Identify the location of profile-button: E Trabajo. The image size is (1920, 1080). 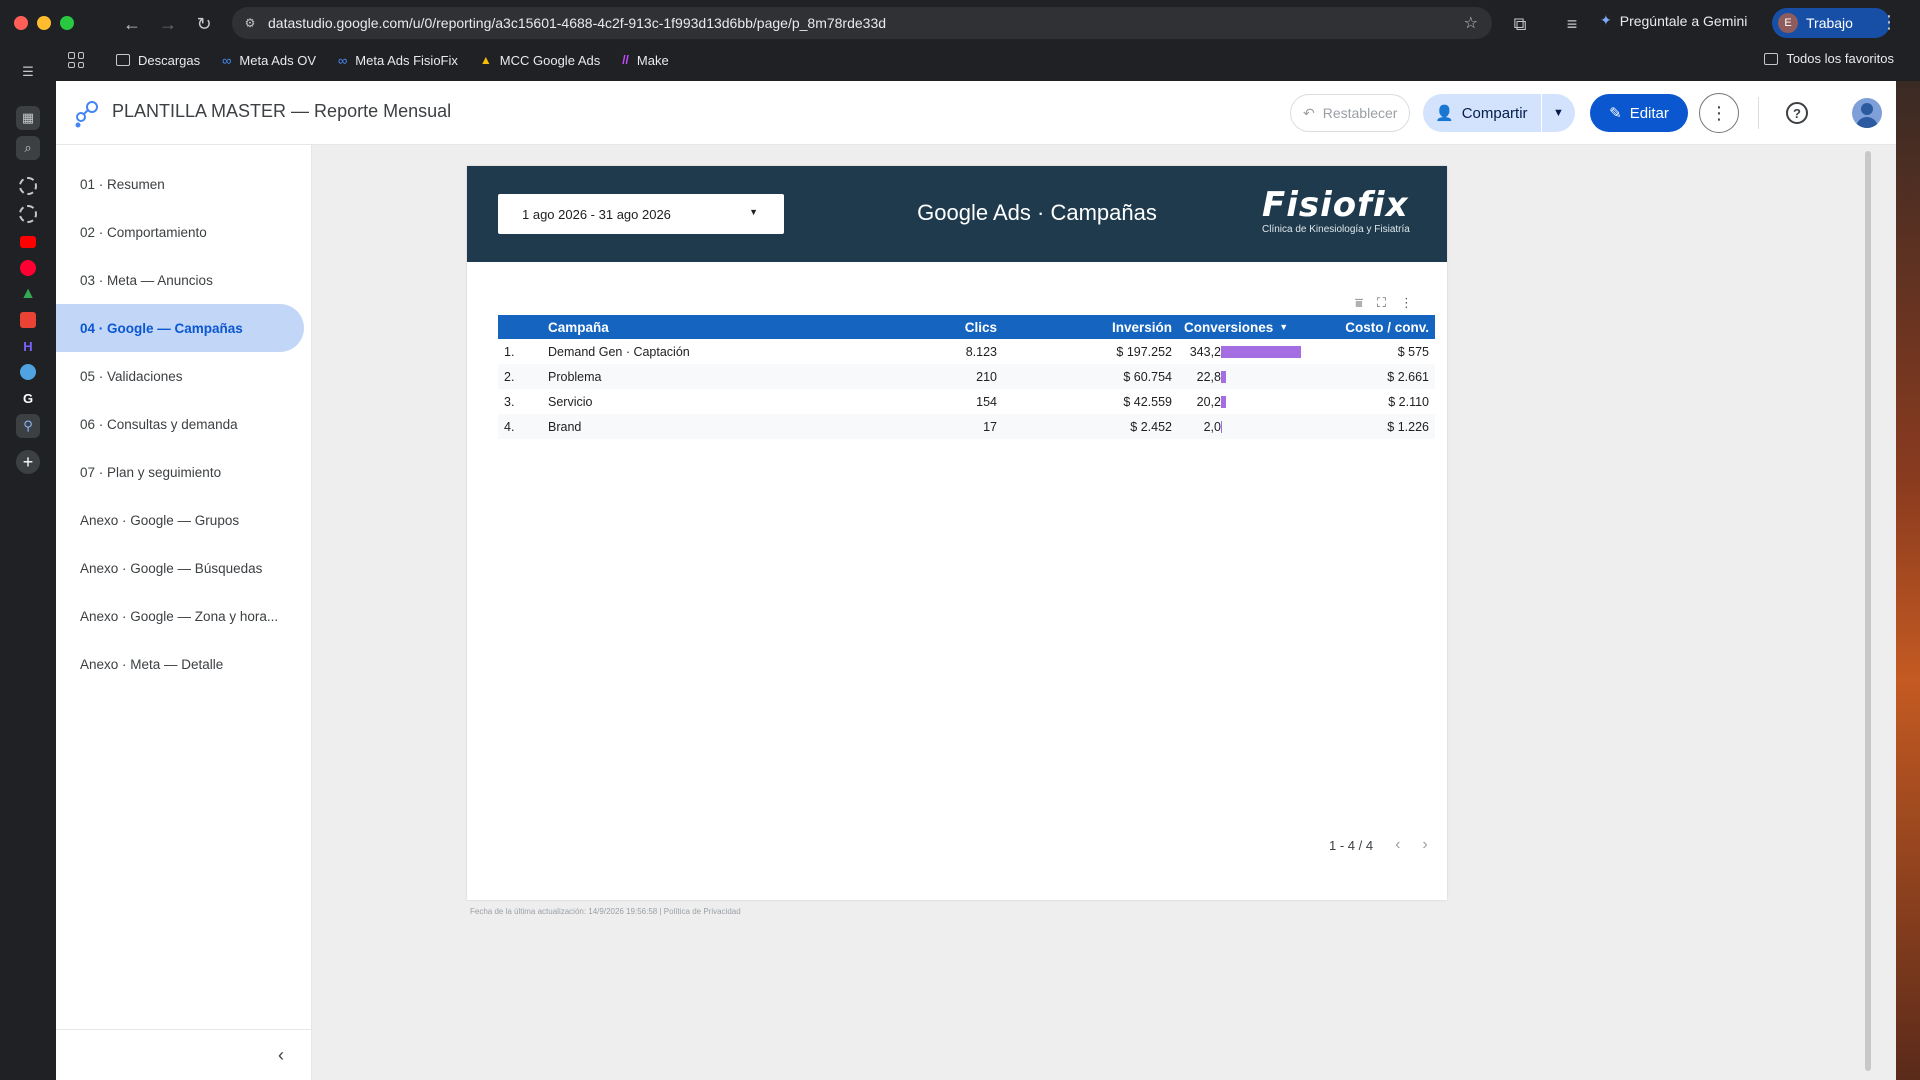
(1831, 23).